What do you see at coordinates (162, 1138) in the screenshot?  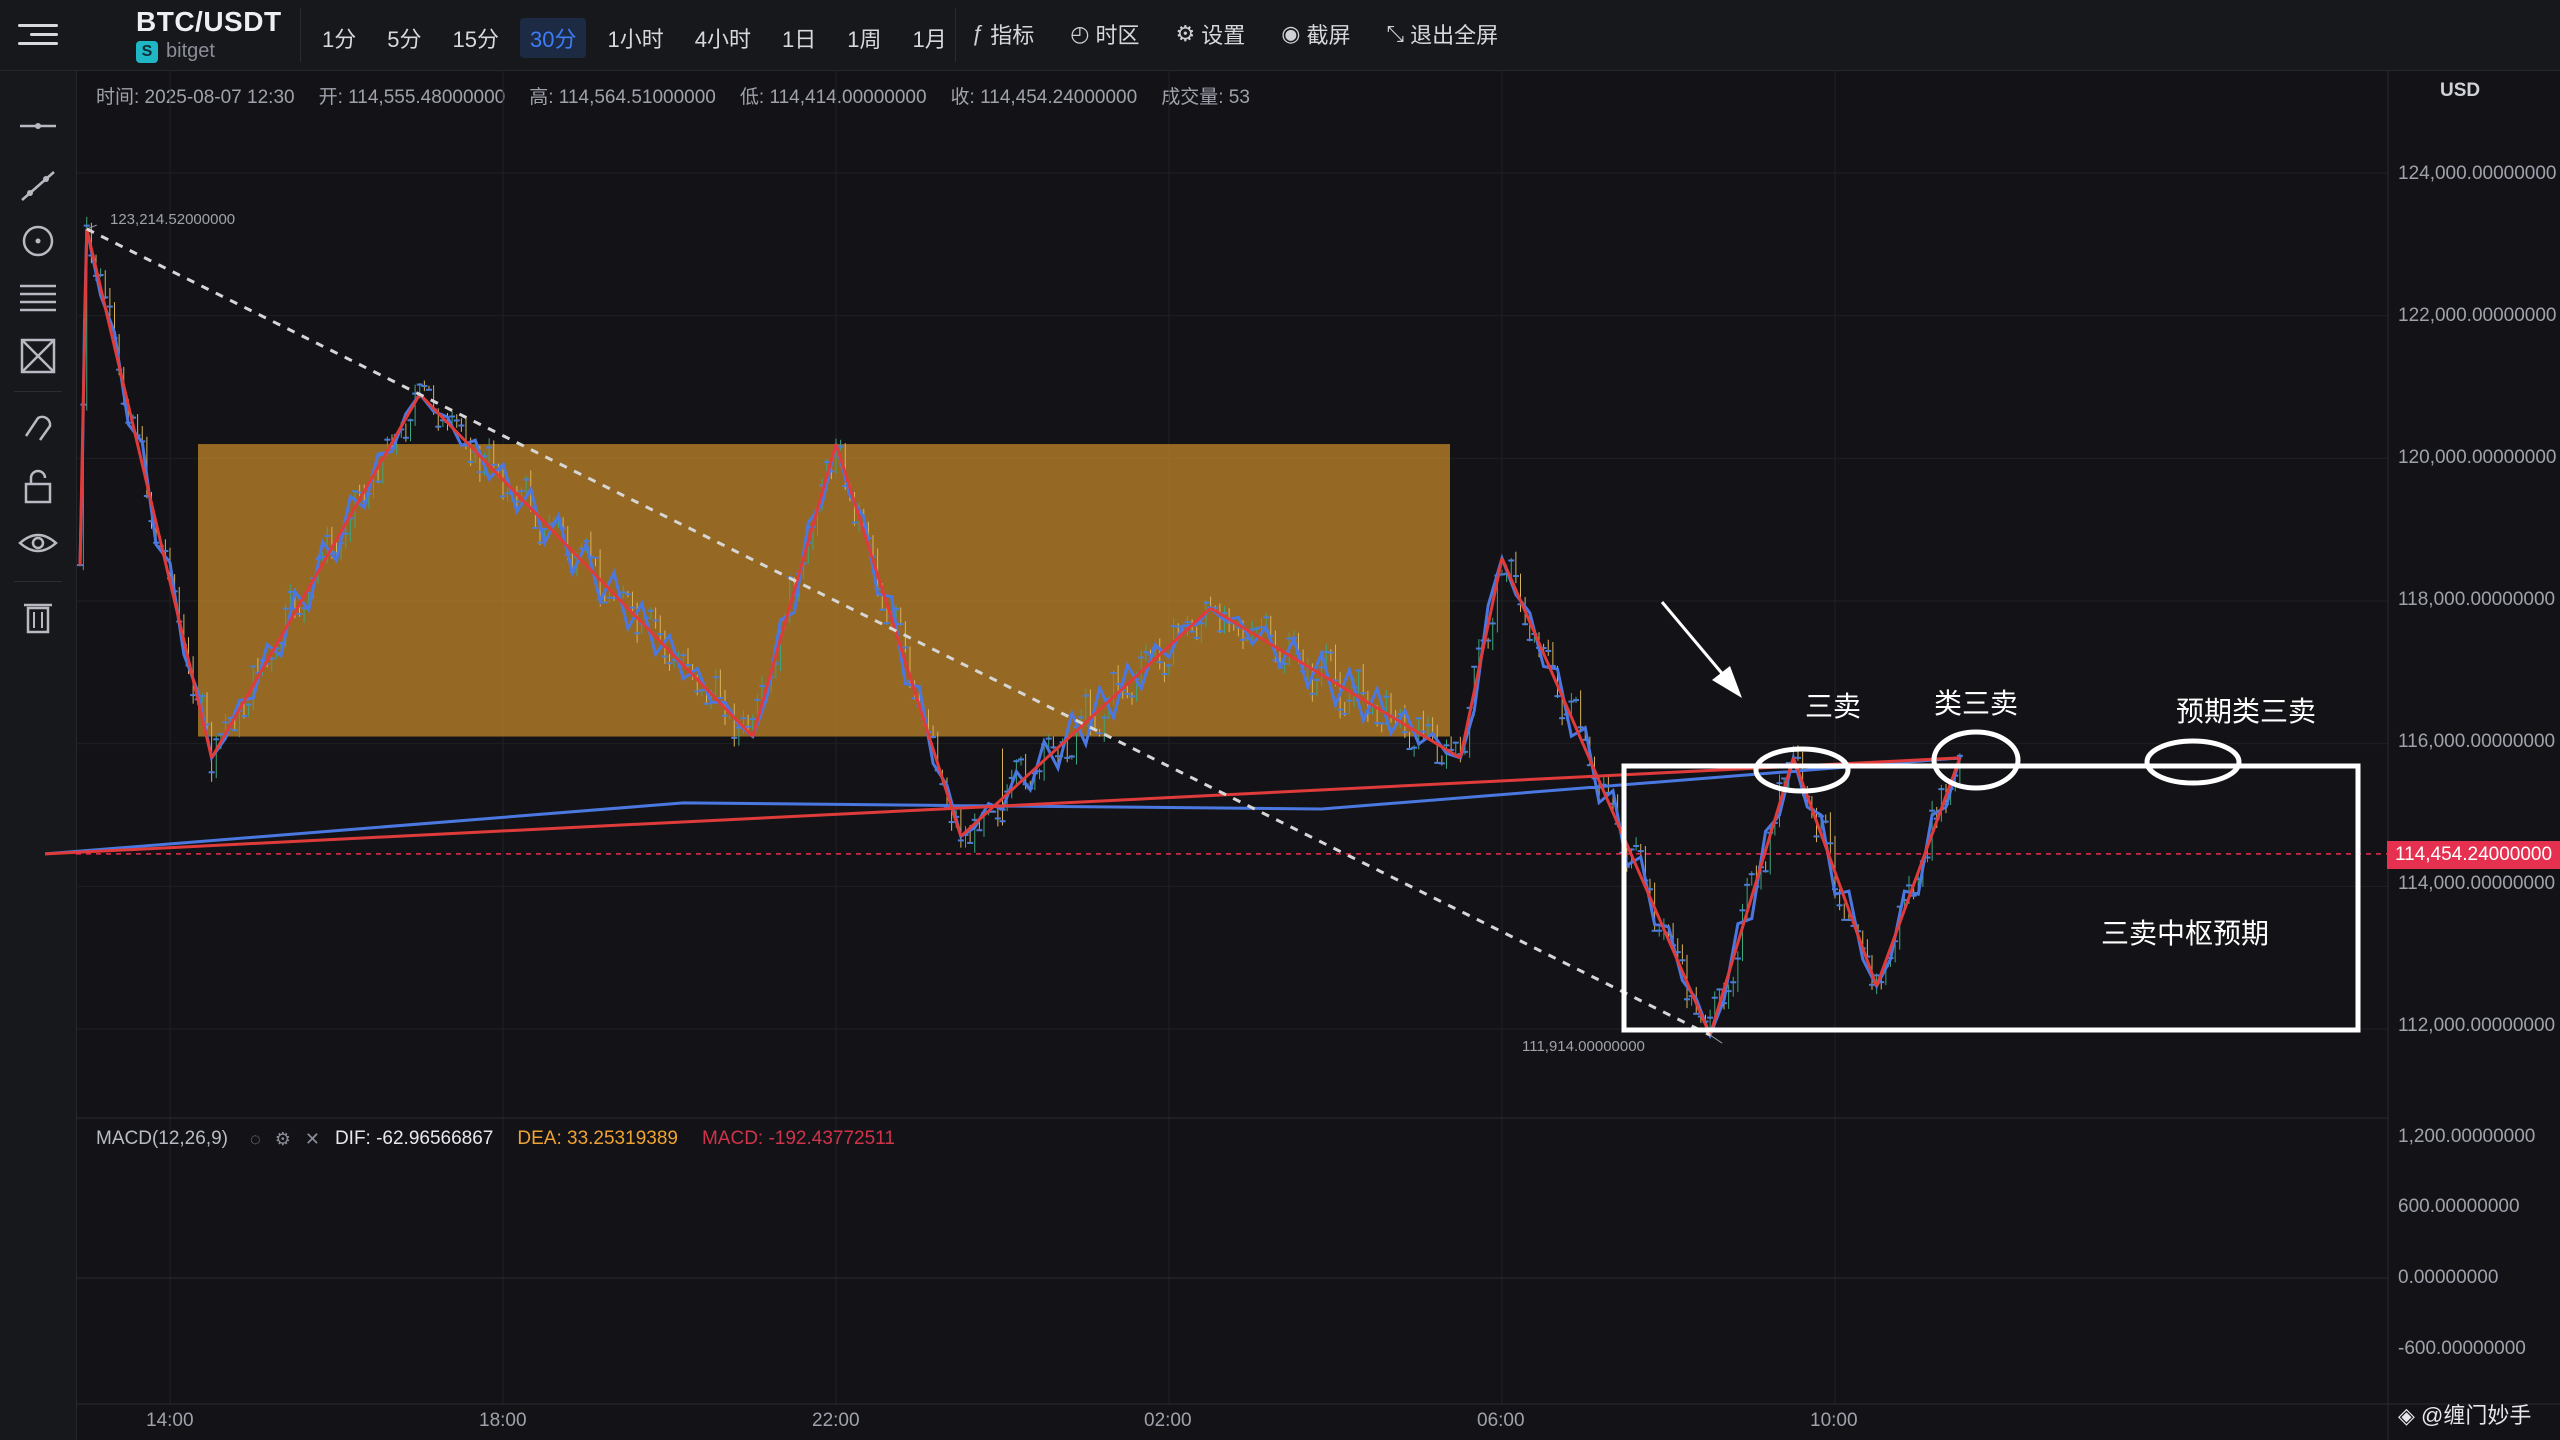 I see `macd-name: MACD(12,26,9)` at bounding box center [162, 1138].